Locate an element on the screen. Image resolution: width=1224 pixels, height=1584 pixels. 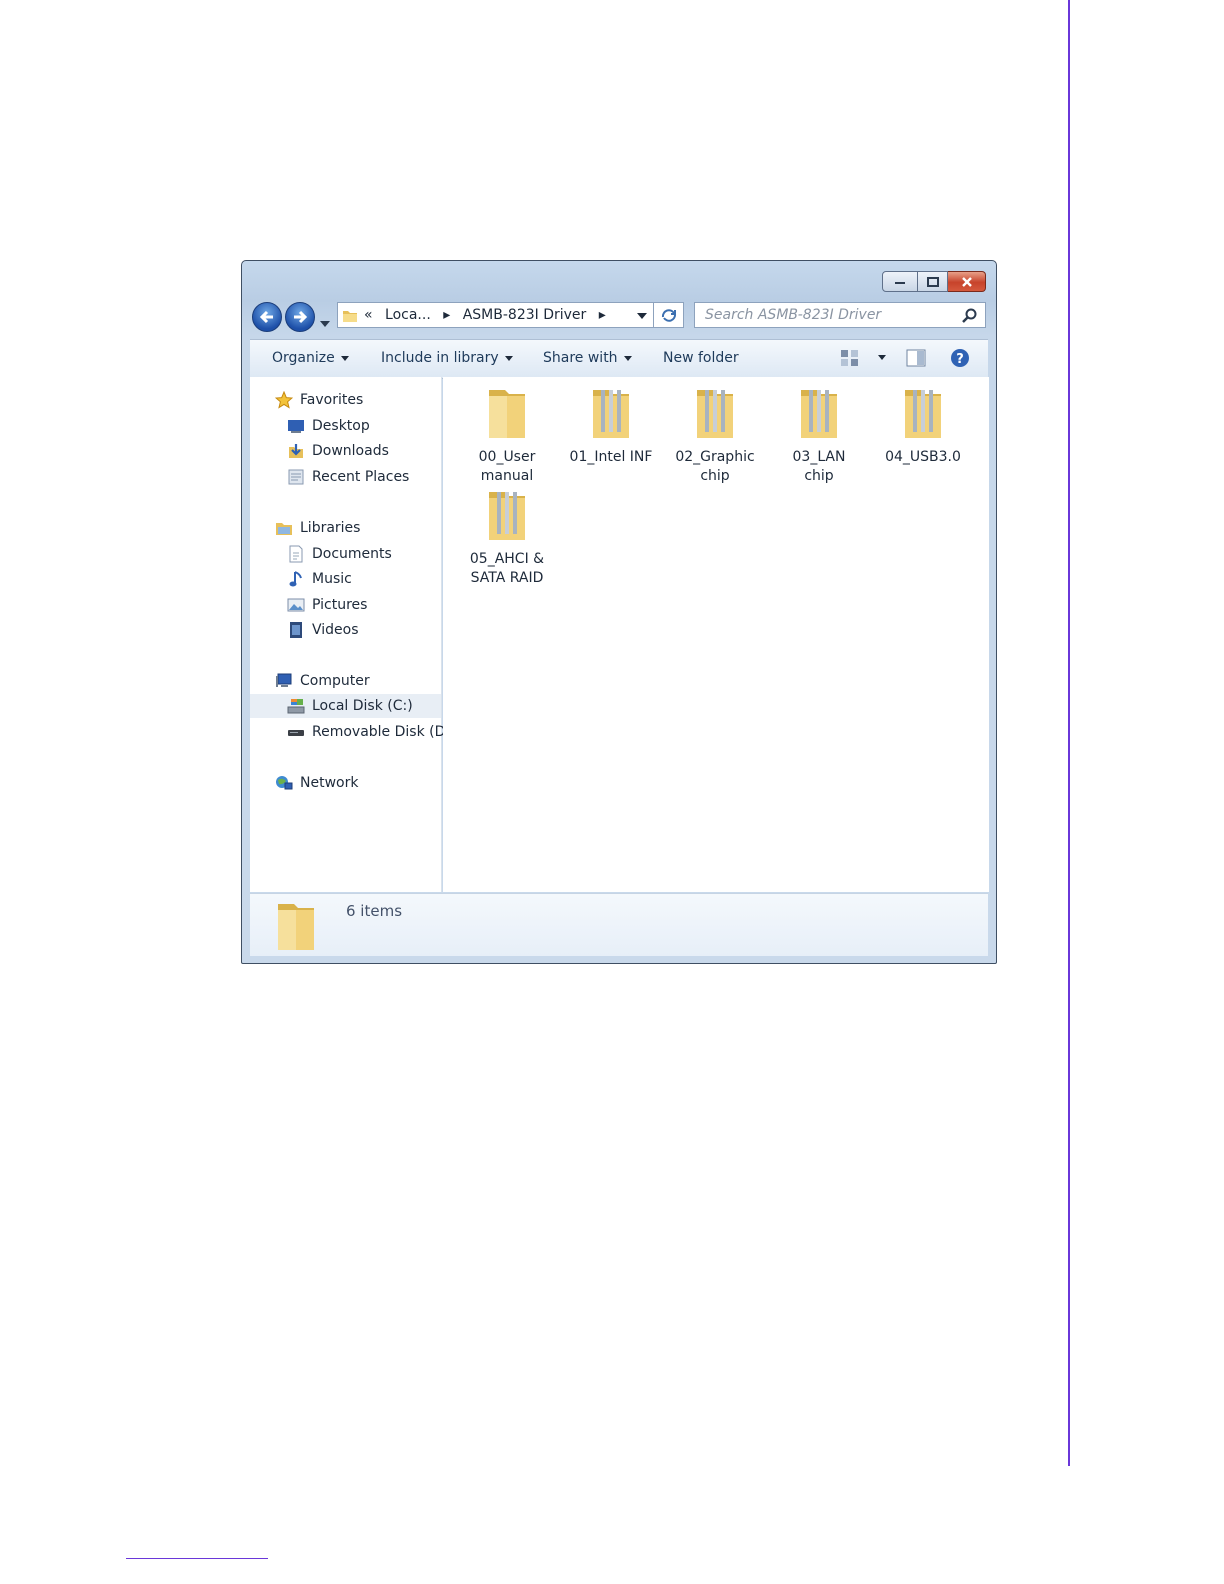
nav-pictures-label: Pictures is located at coordinates (340, 605).